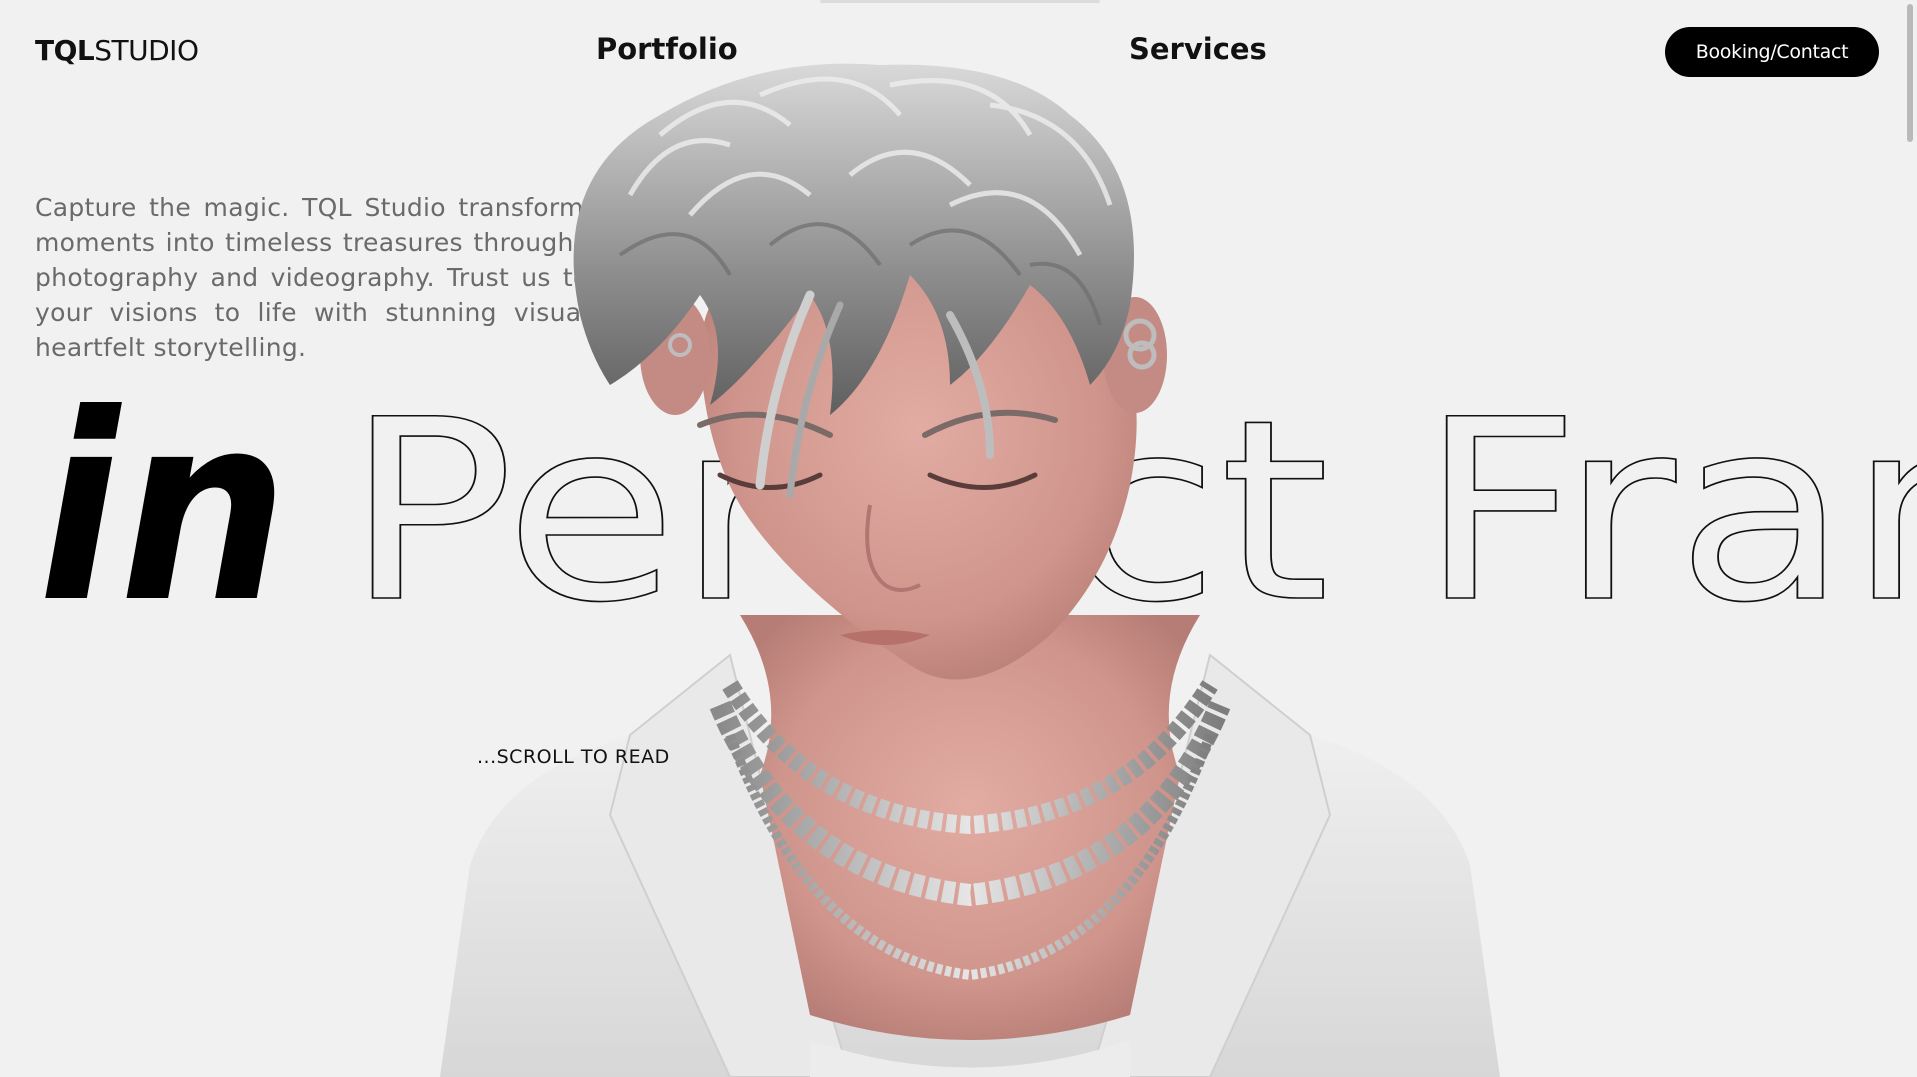 This screenshot has width=1917, height=1077. I want to click on page-scrollbar, so click(1910, 538).